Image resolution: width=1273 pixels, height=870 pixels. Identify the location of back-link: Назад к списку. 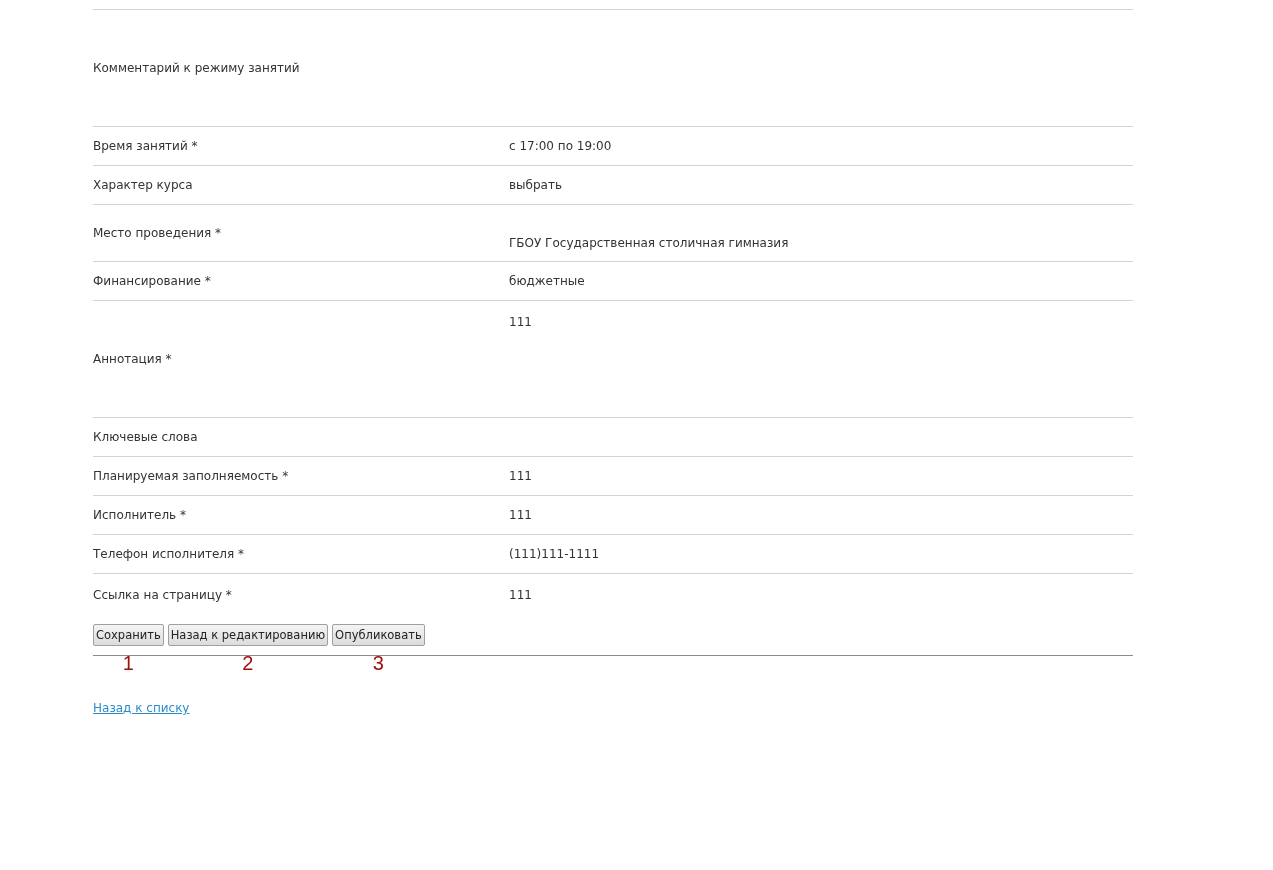
(141, 708).